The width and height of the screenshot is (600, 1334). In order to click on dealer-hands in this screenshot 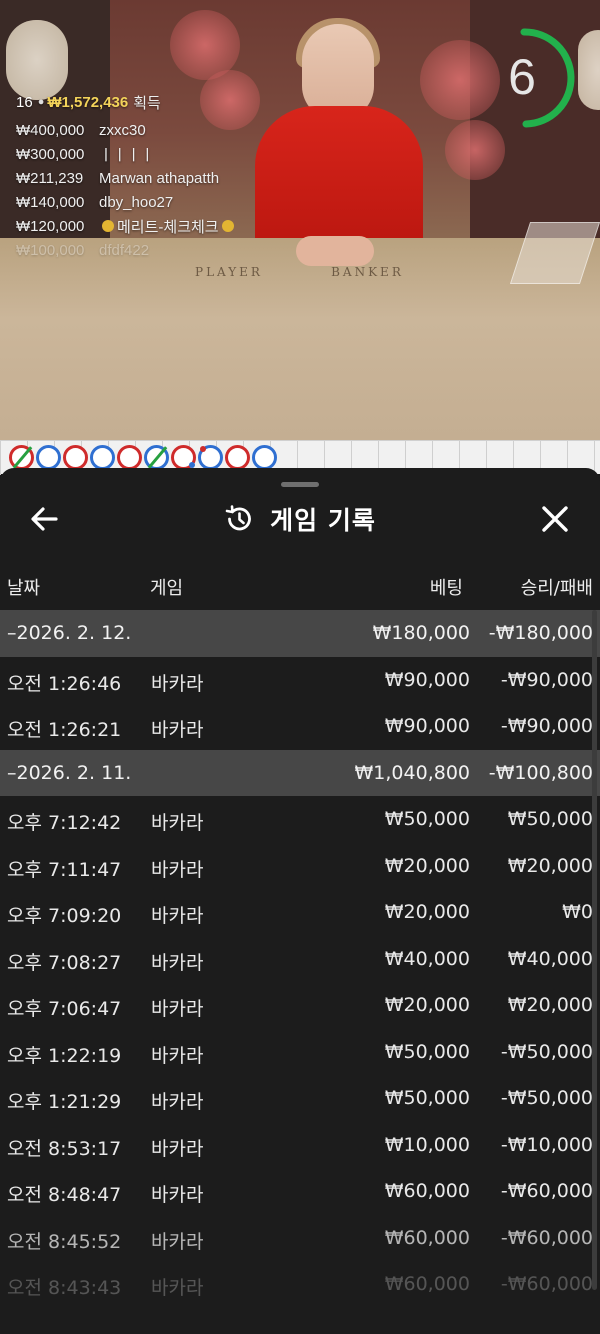, I will do `click(335, 251)`.